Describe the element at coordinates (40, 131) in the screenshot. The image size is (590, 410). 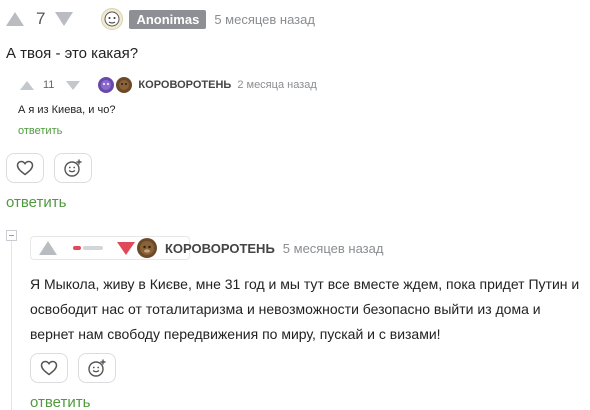
I see `comment2-reply-link: ответить` at that location.